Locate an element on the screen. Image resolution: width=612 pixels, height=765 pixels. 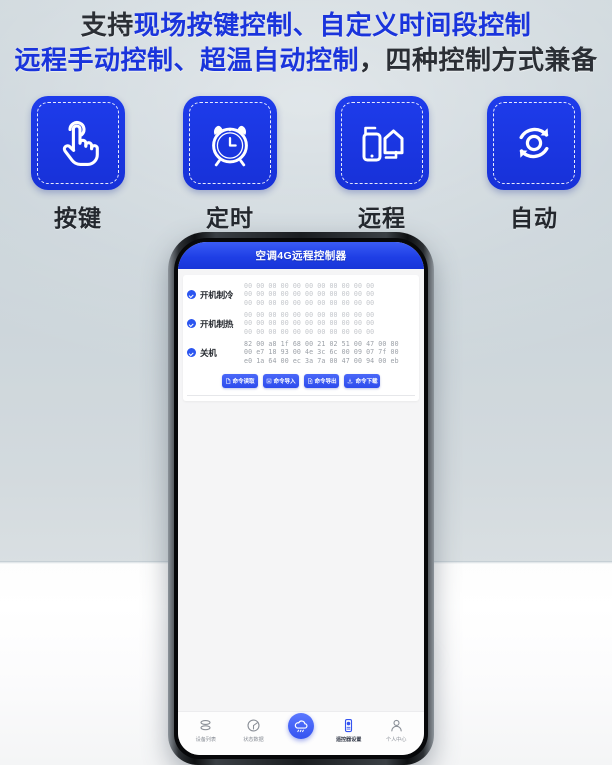
nav-item-cloud-control is located at coordinates (301, 727).